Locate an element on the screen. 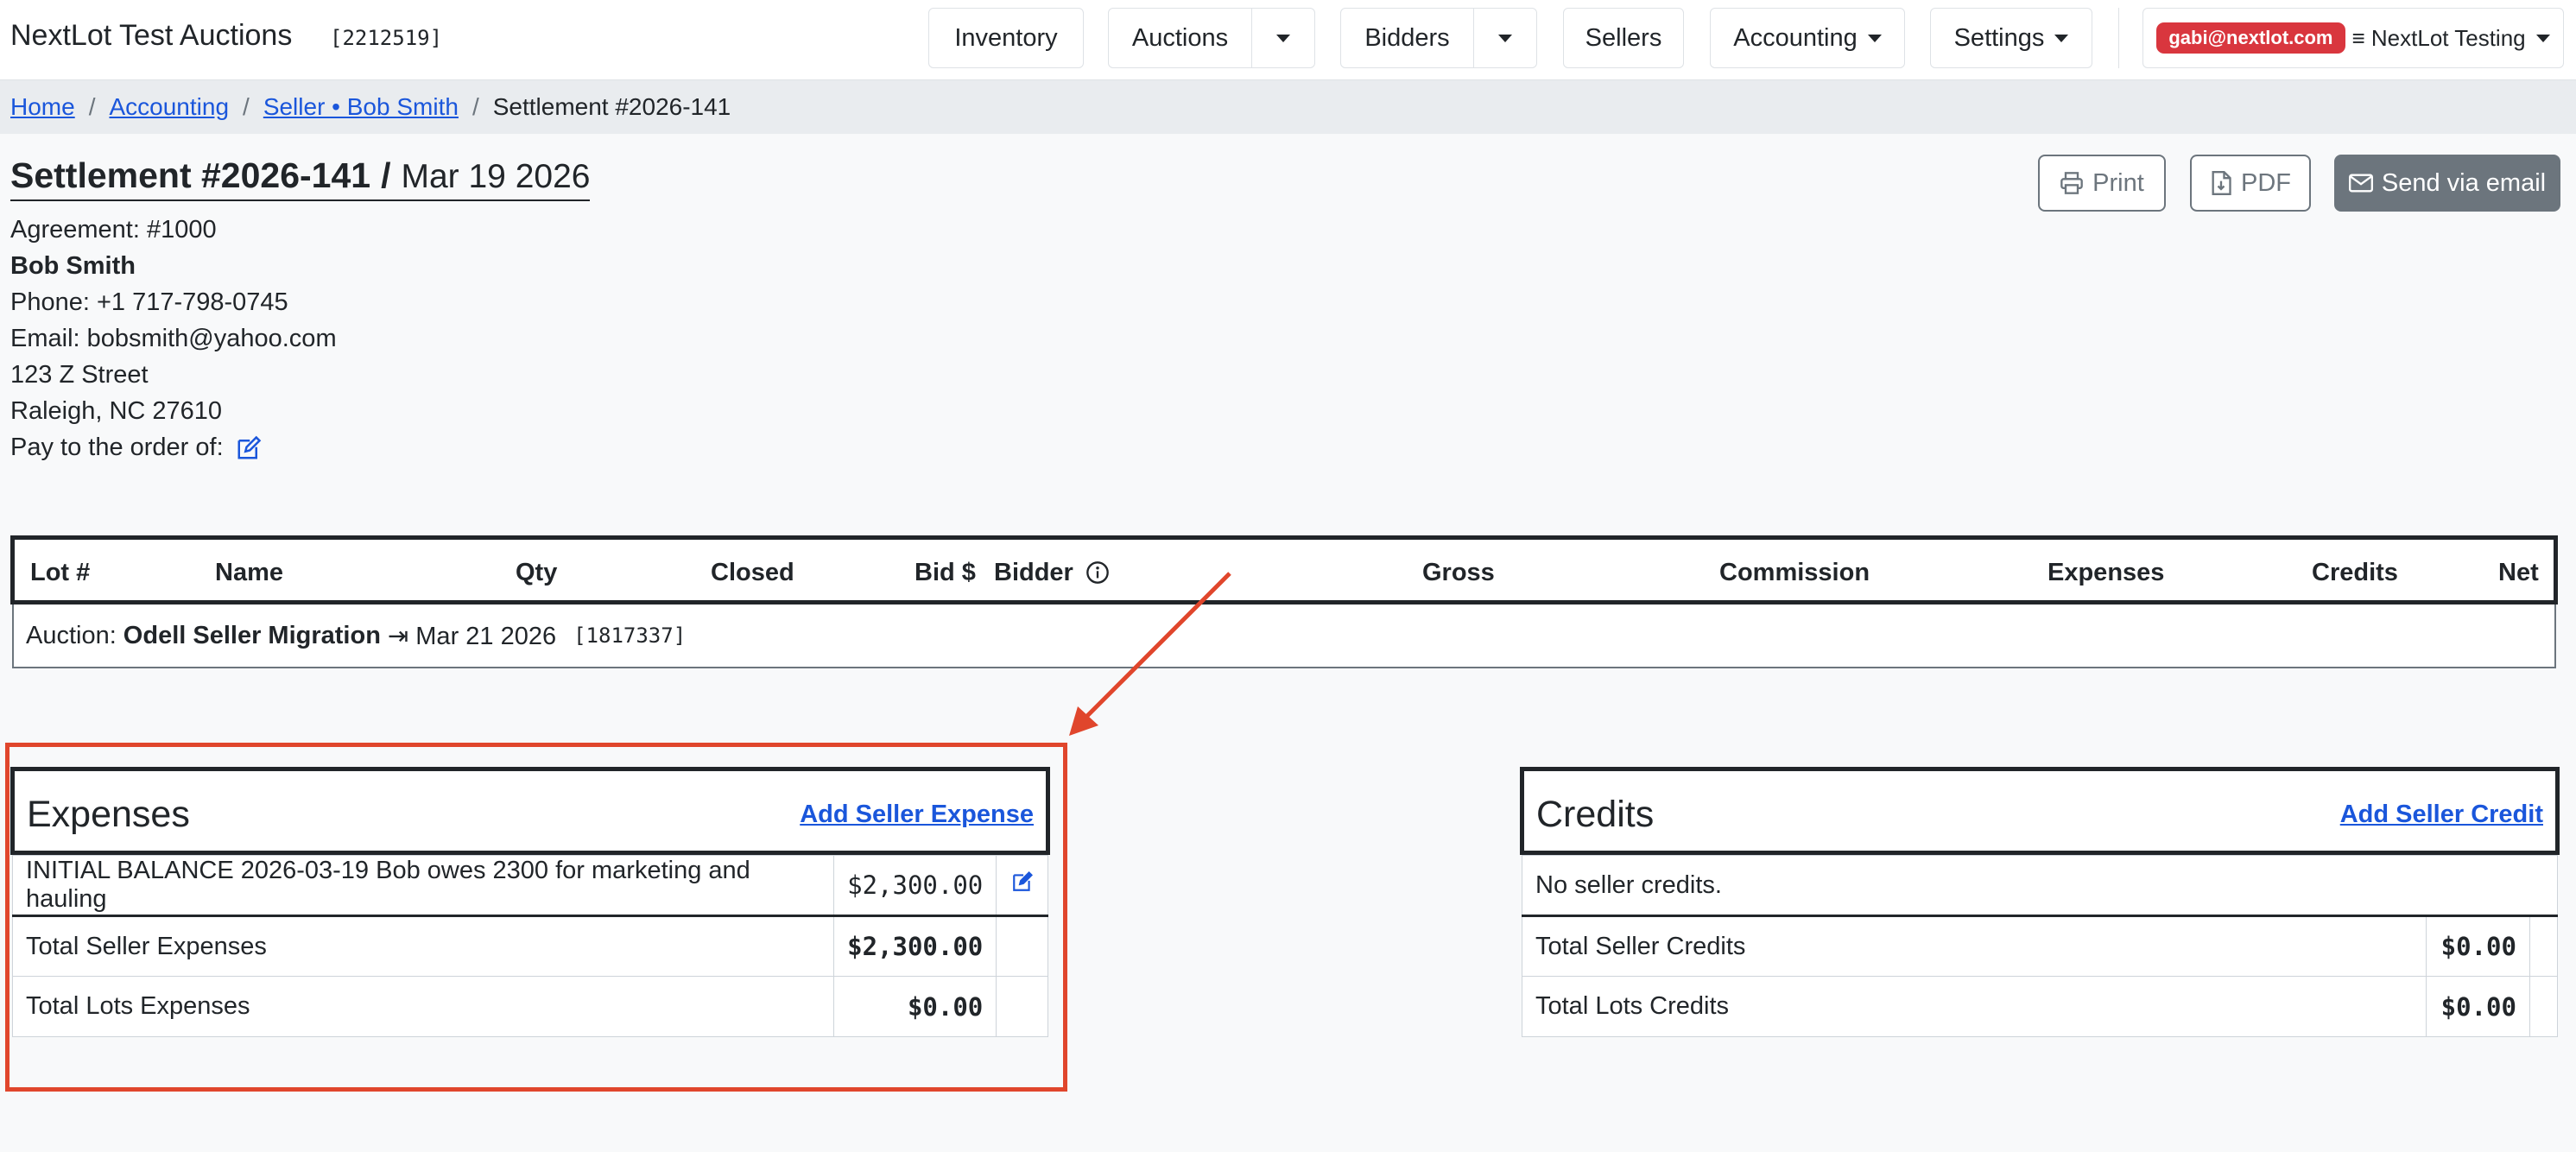  col-gross: Gross is located at coordinates (1458, 572).